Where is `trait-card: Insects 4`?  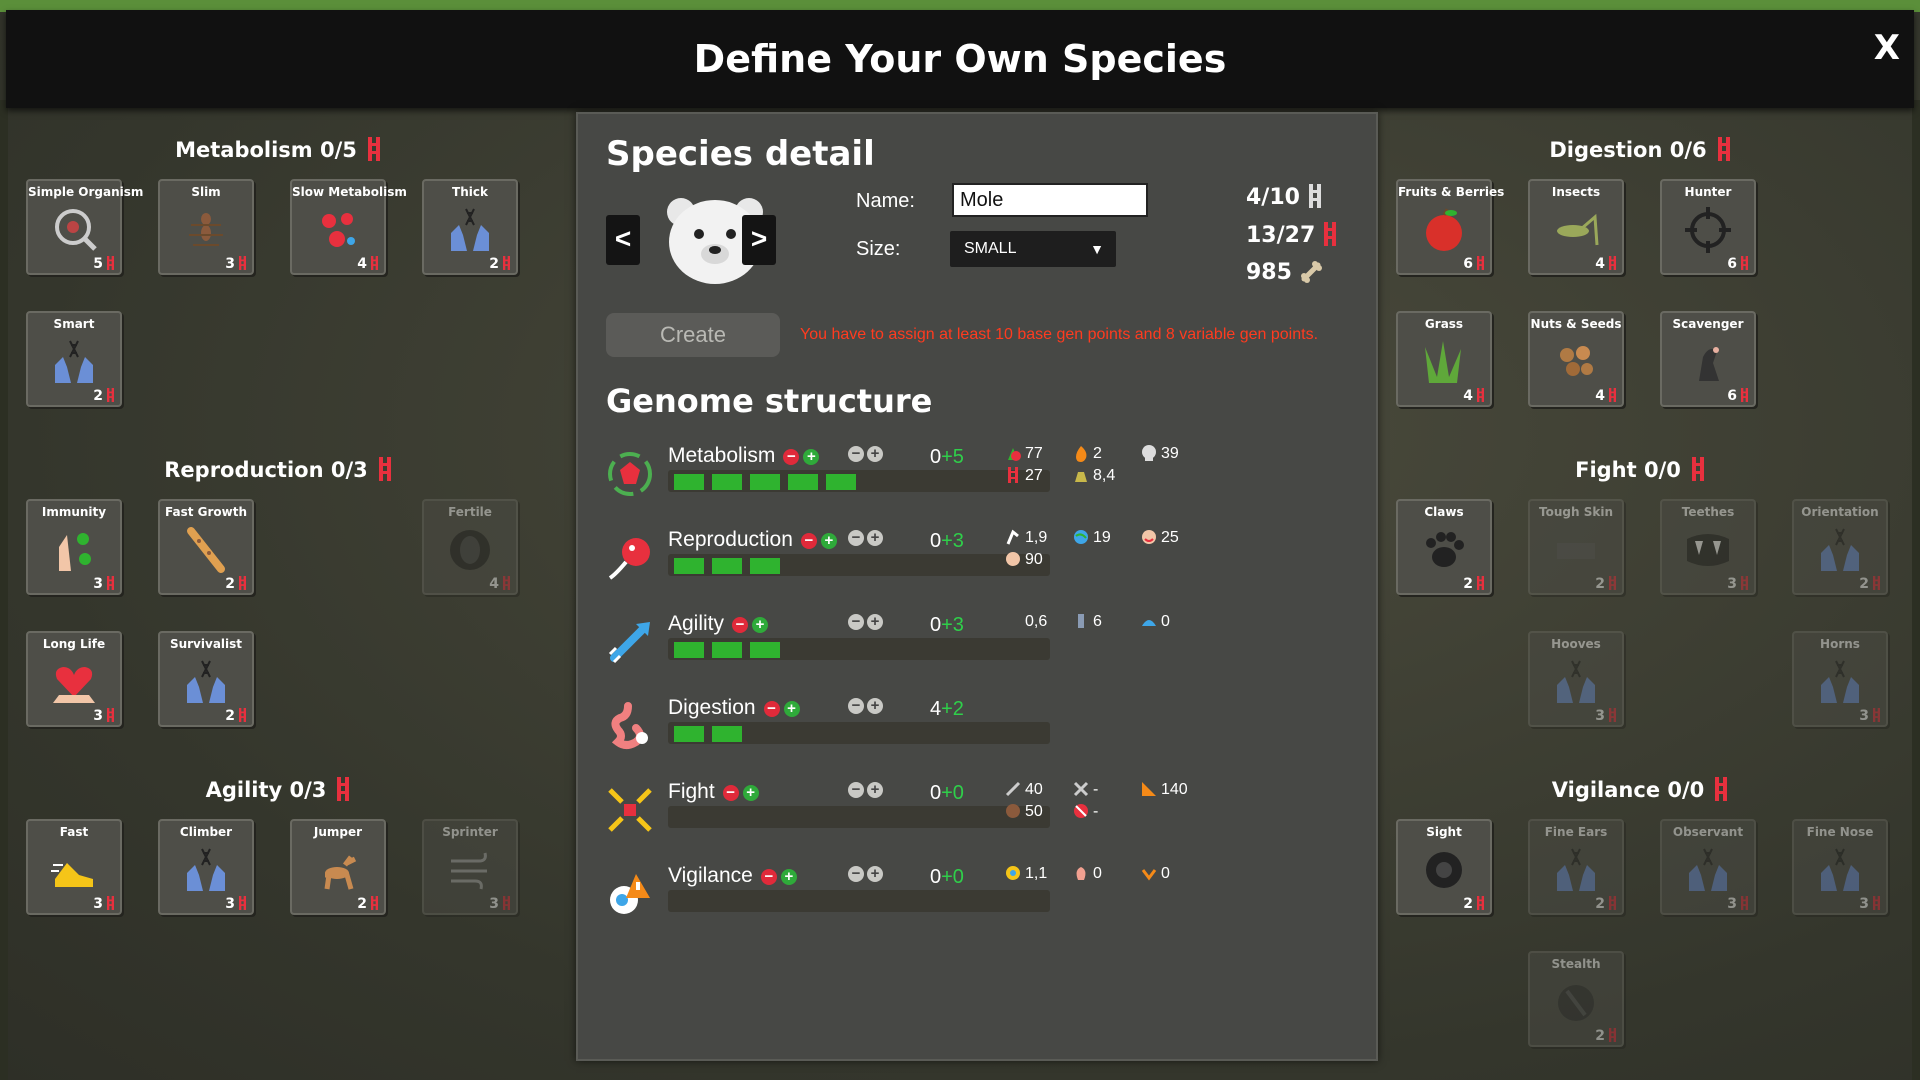 trait-card: Insects 4 is located at coordinates (1576, 227).